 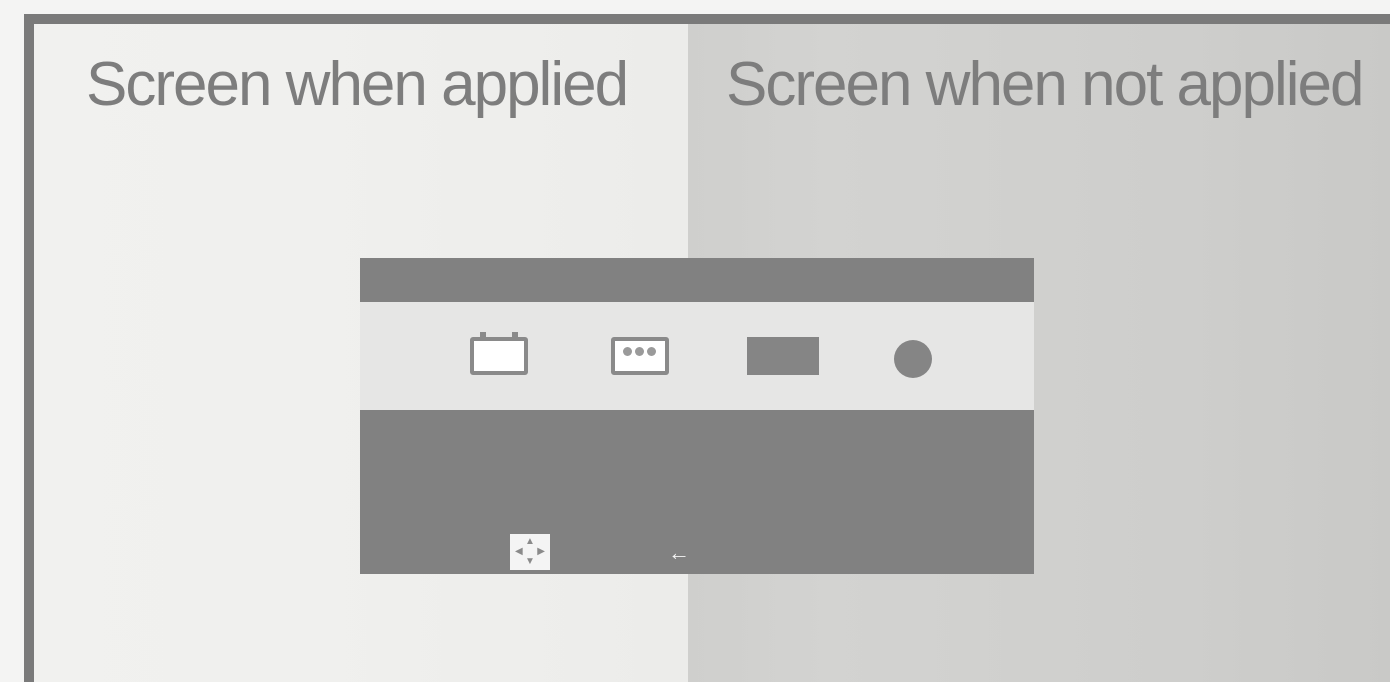 What do you see at coordinates (530, 541) in the screenshot?
I see `arrow-up-icon: ▲` at bounding box center [530, 541].